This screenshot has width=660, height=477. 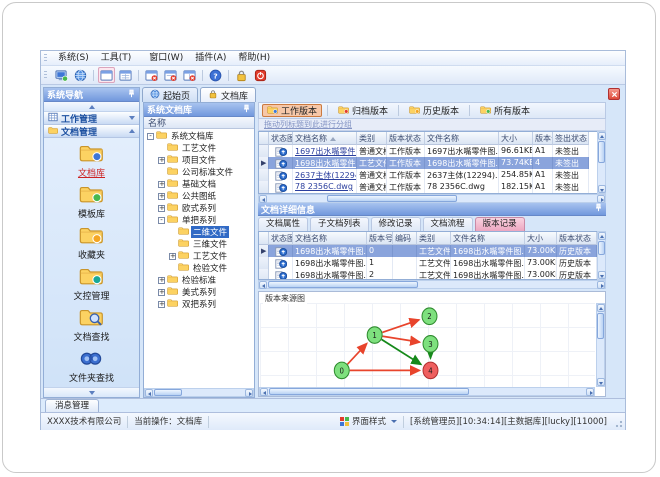 I want to click on column-header-编码: 编码, so click(x=405, y=238).